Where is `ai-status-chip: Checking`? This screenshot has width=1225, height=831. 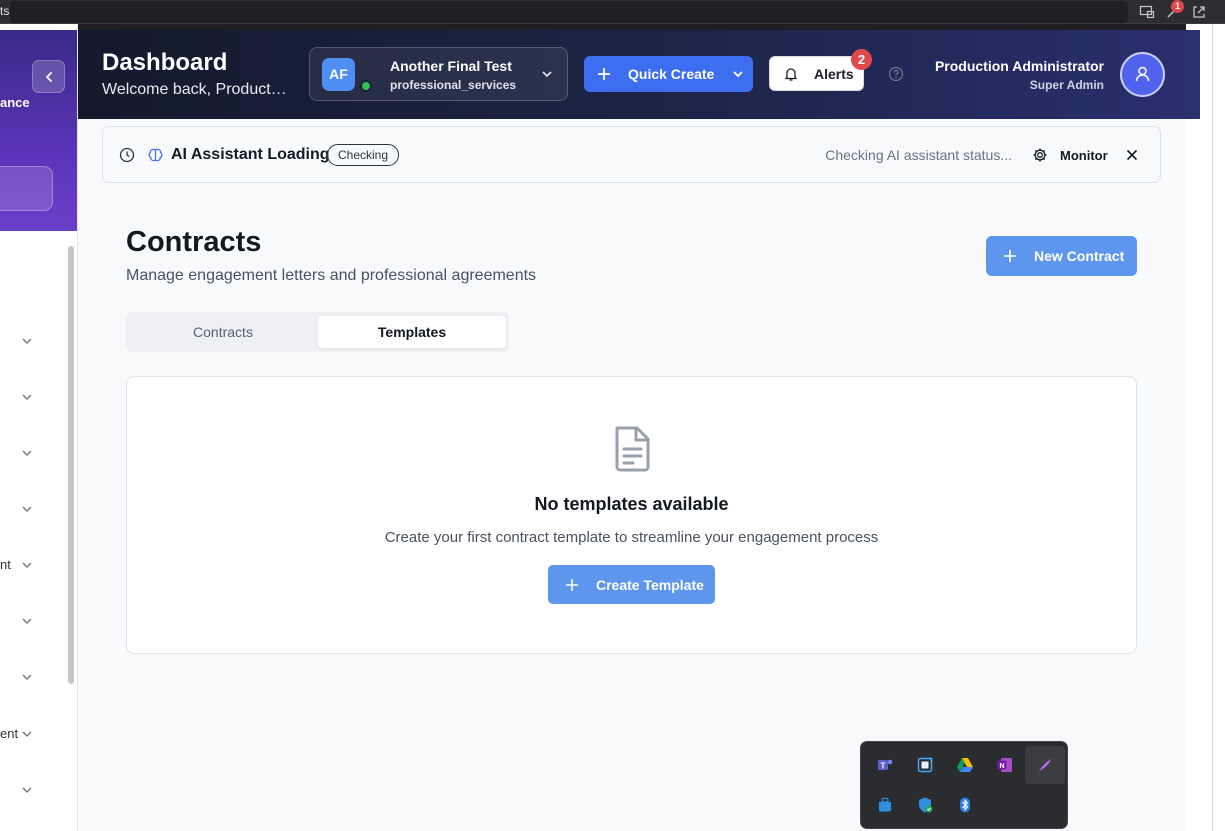 ai-status-chip: Checking is located at coordinates (363, 155).